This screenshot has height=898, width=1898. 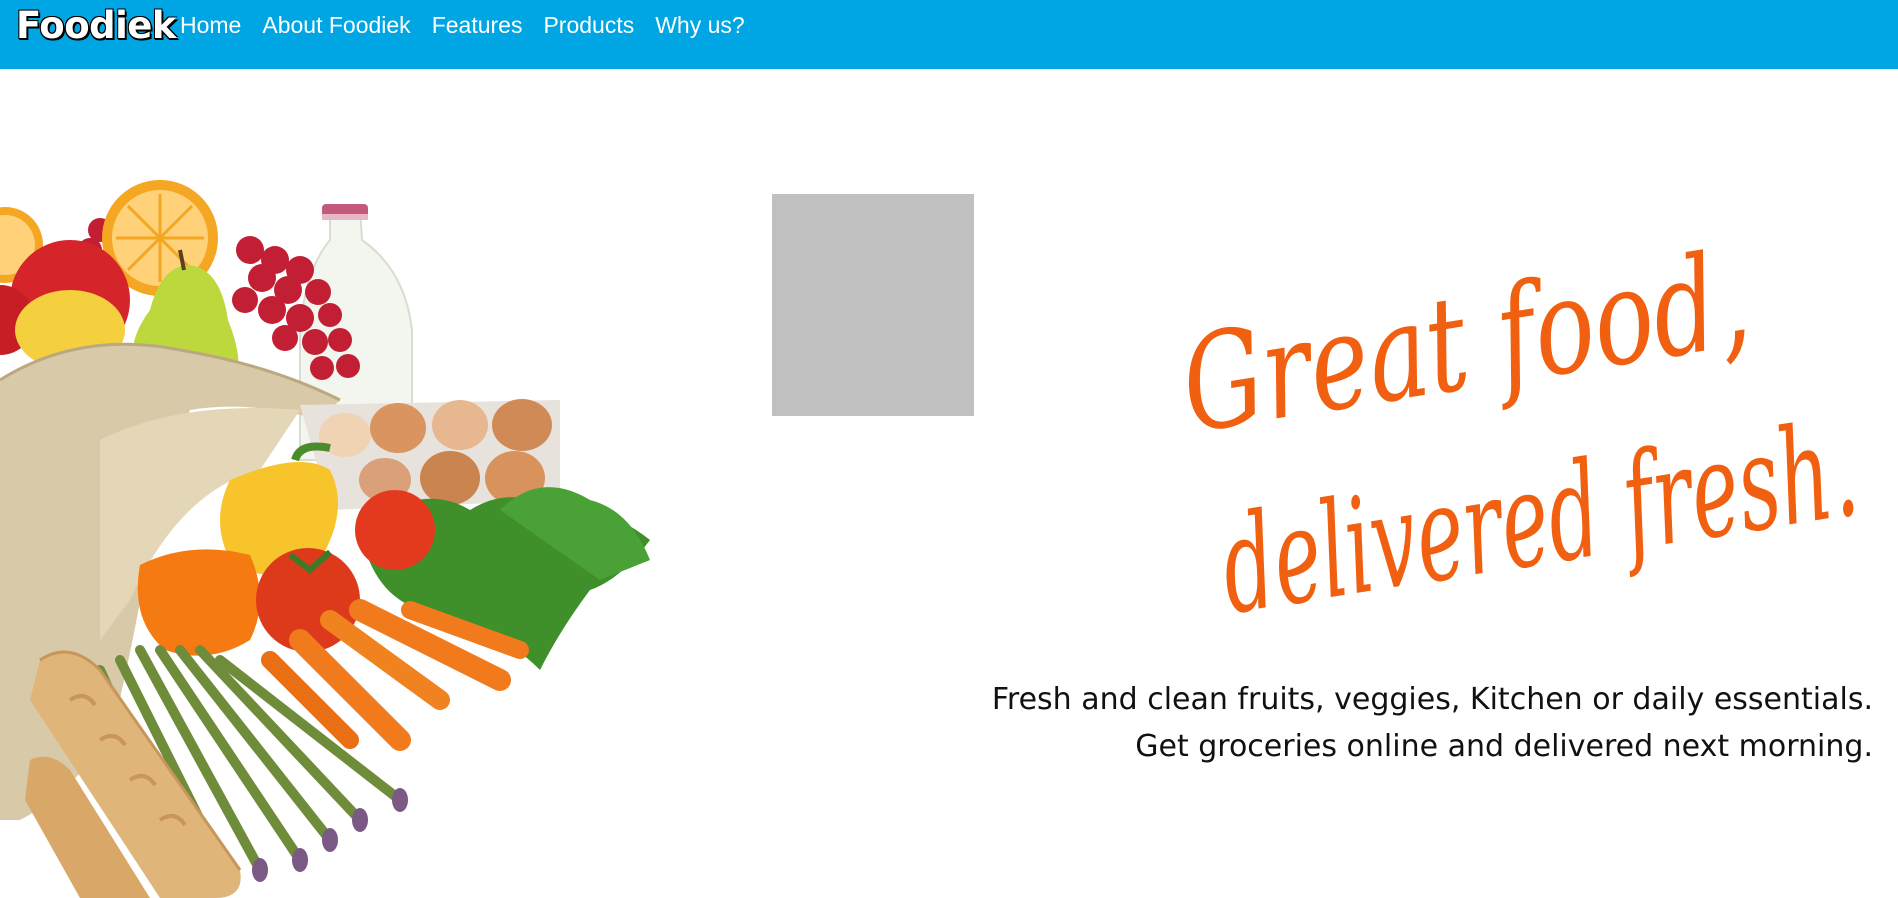 I want to click on nav-link-home: Home, so click(x=210, y=25).